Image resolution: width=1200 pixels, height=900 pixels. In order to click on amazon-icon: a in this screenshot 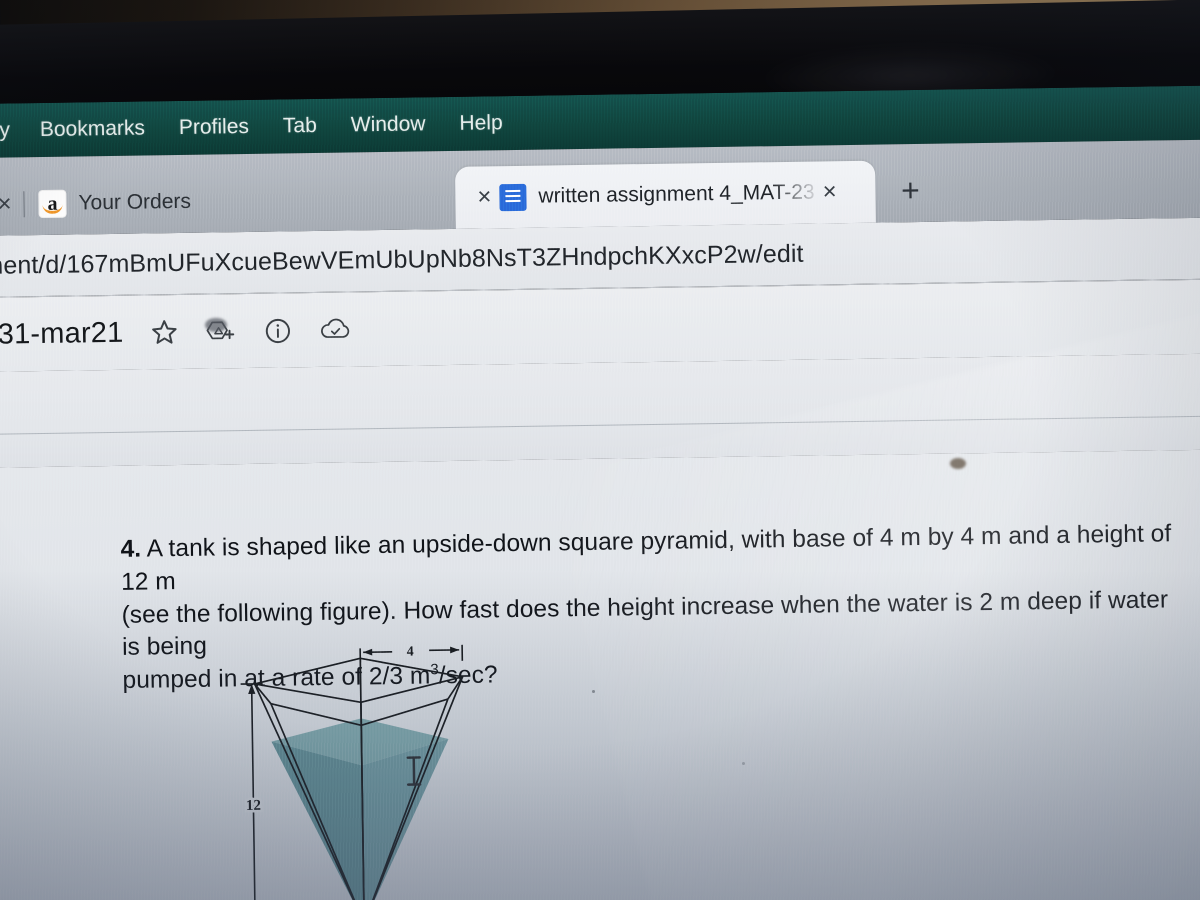, I will do `click(52, 204)`.